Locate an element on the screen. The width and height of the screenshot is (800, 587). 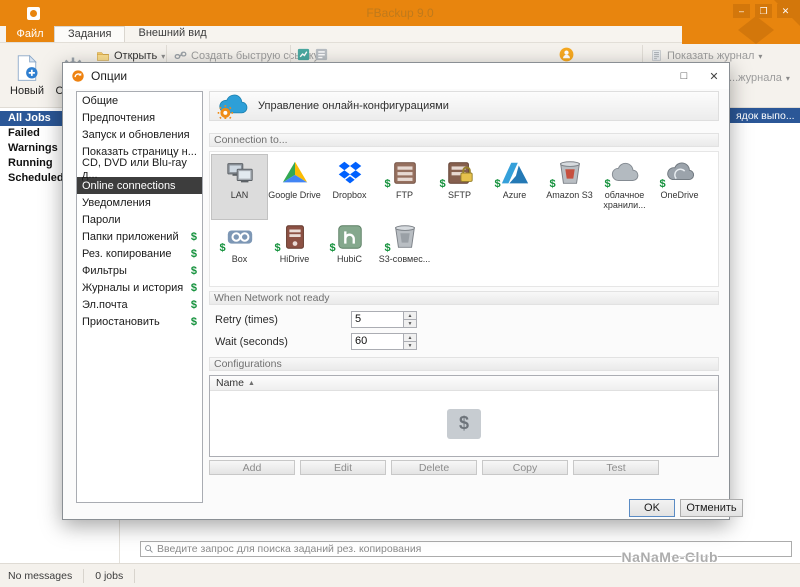
connection-google-drive: Google Drive is located at coordinates (294, 187).